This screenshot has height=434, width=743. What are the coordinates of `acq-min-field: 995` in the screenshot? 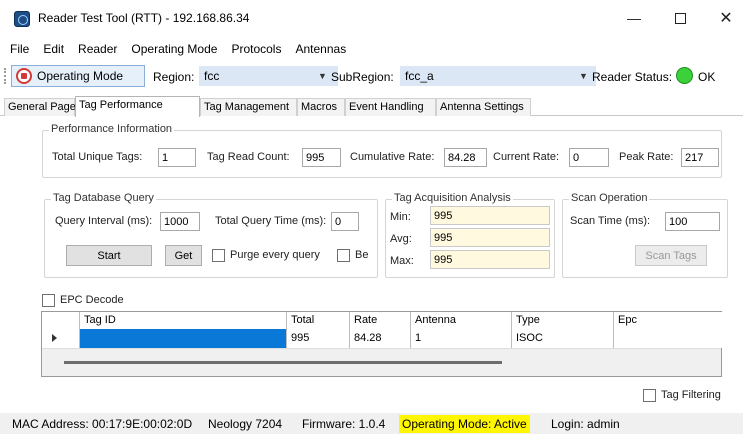 It's located at (490, 215).